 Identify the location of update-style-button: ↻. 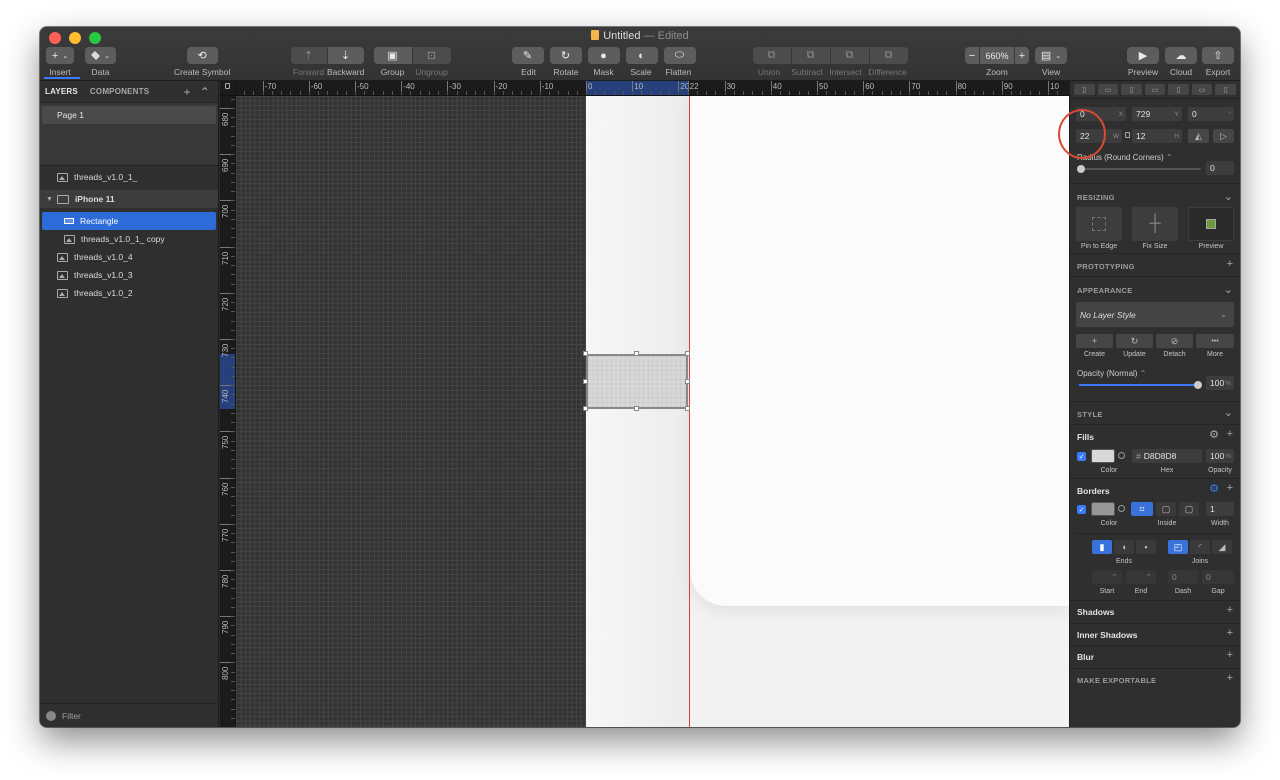
(1134, 341).